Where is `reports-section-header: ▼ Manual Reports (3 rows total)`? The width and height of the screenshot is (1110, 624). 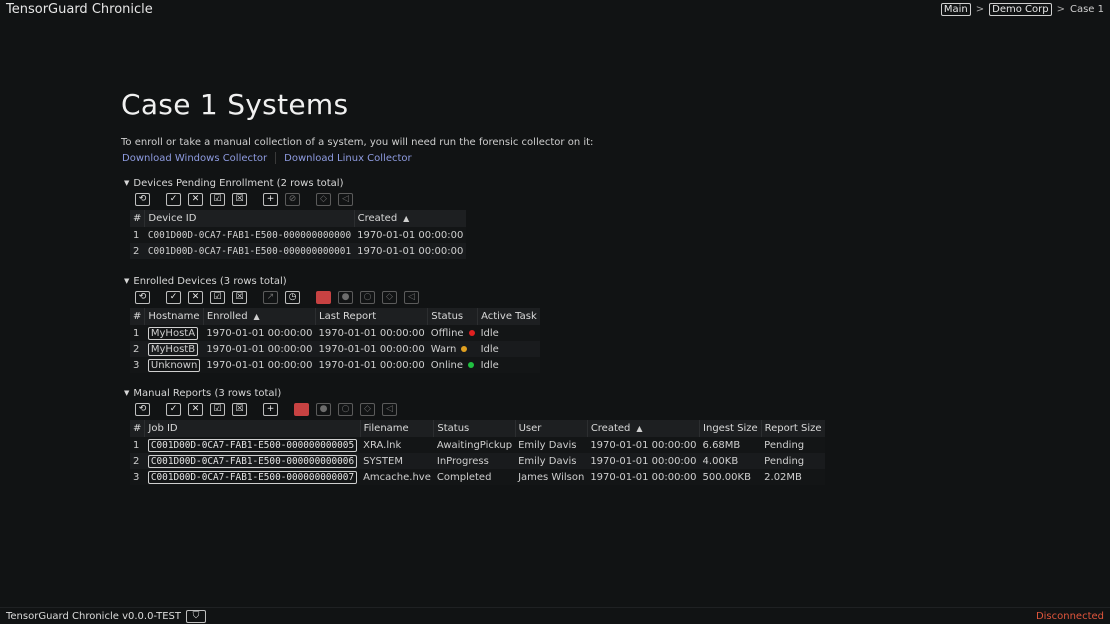 reports-section-header: ▼ Manual Reports (3 rows total) is located at coordinates (202, 393).